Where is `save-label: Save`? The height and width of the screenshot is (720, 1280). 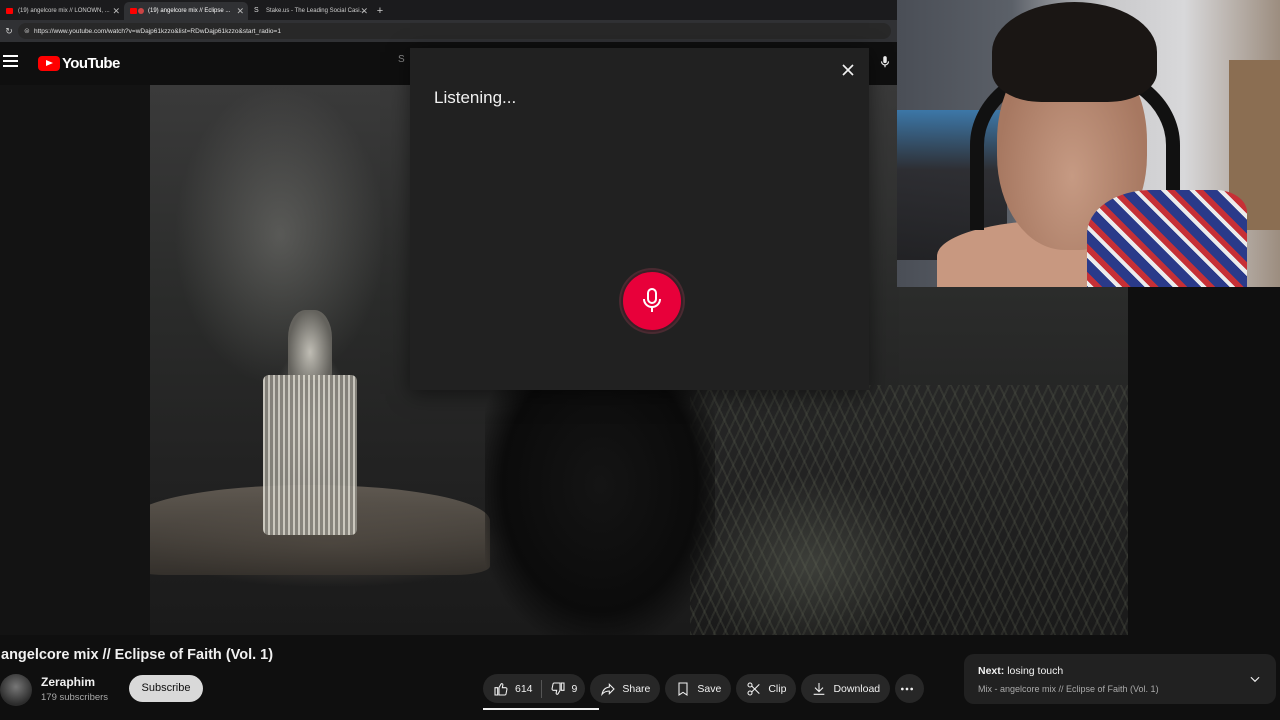 save-label: Save is located at coordinates (709, 688).